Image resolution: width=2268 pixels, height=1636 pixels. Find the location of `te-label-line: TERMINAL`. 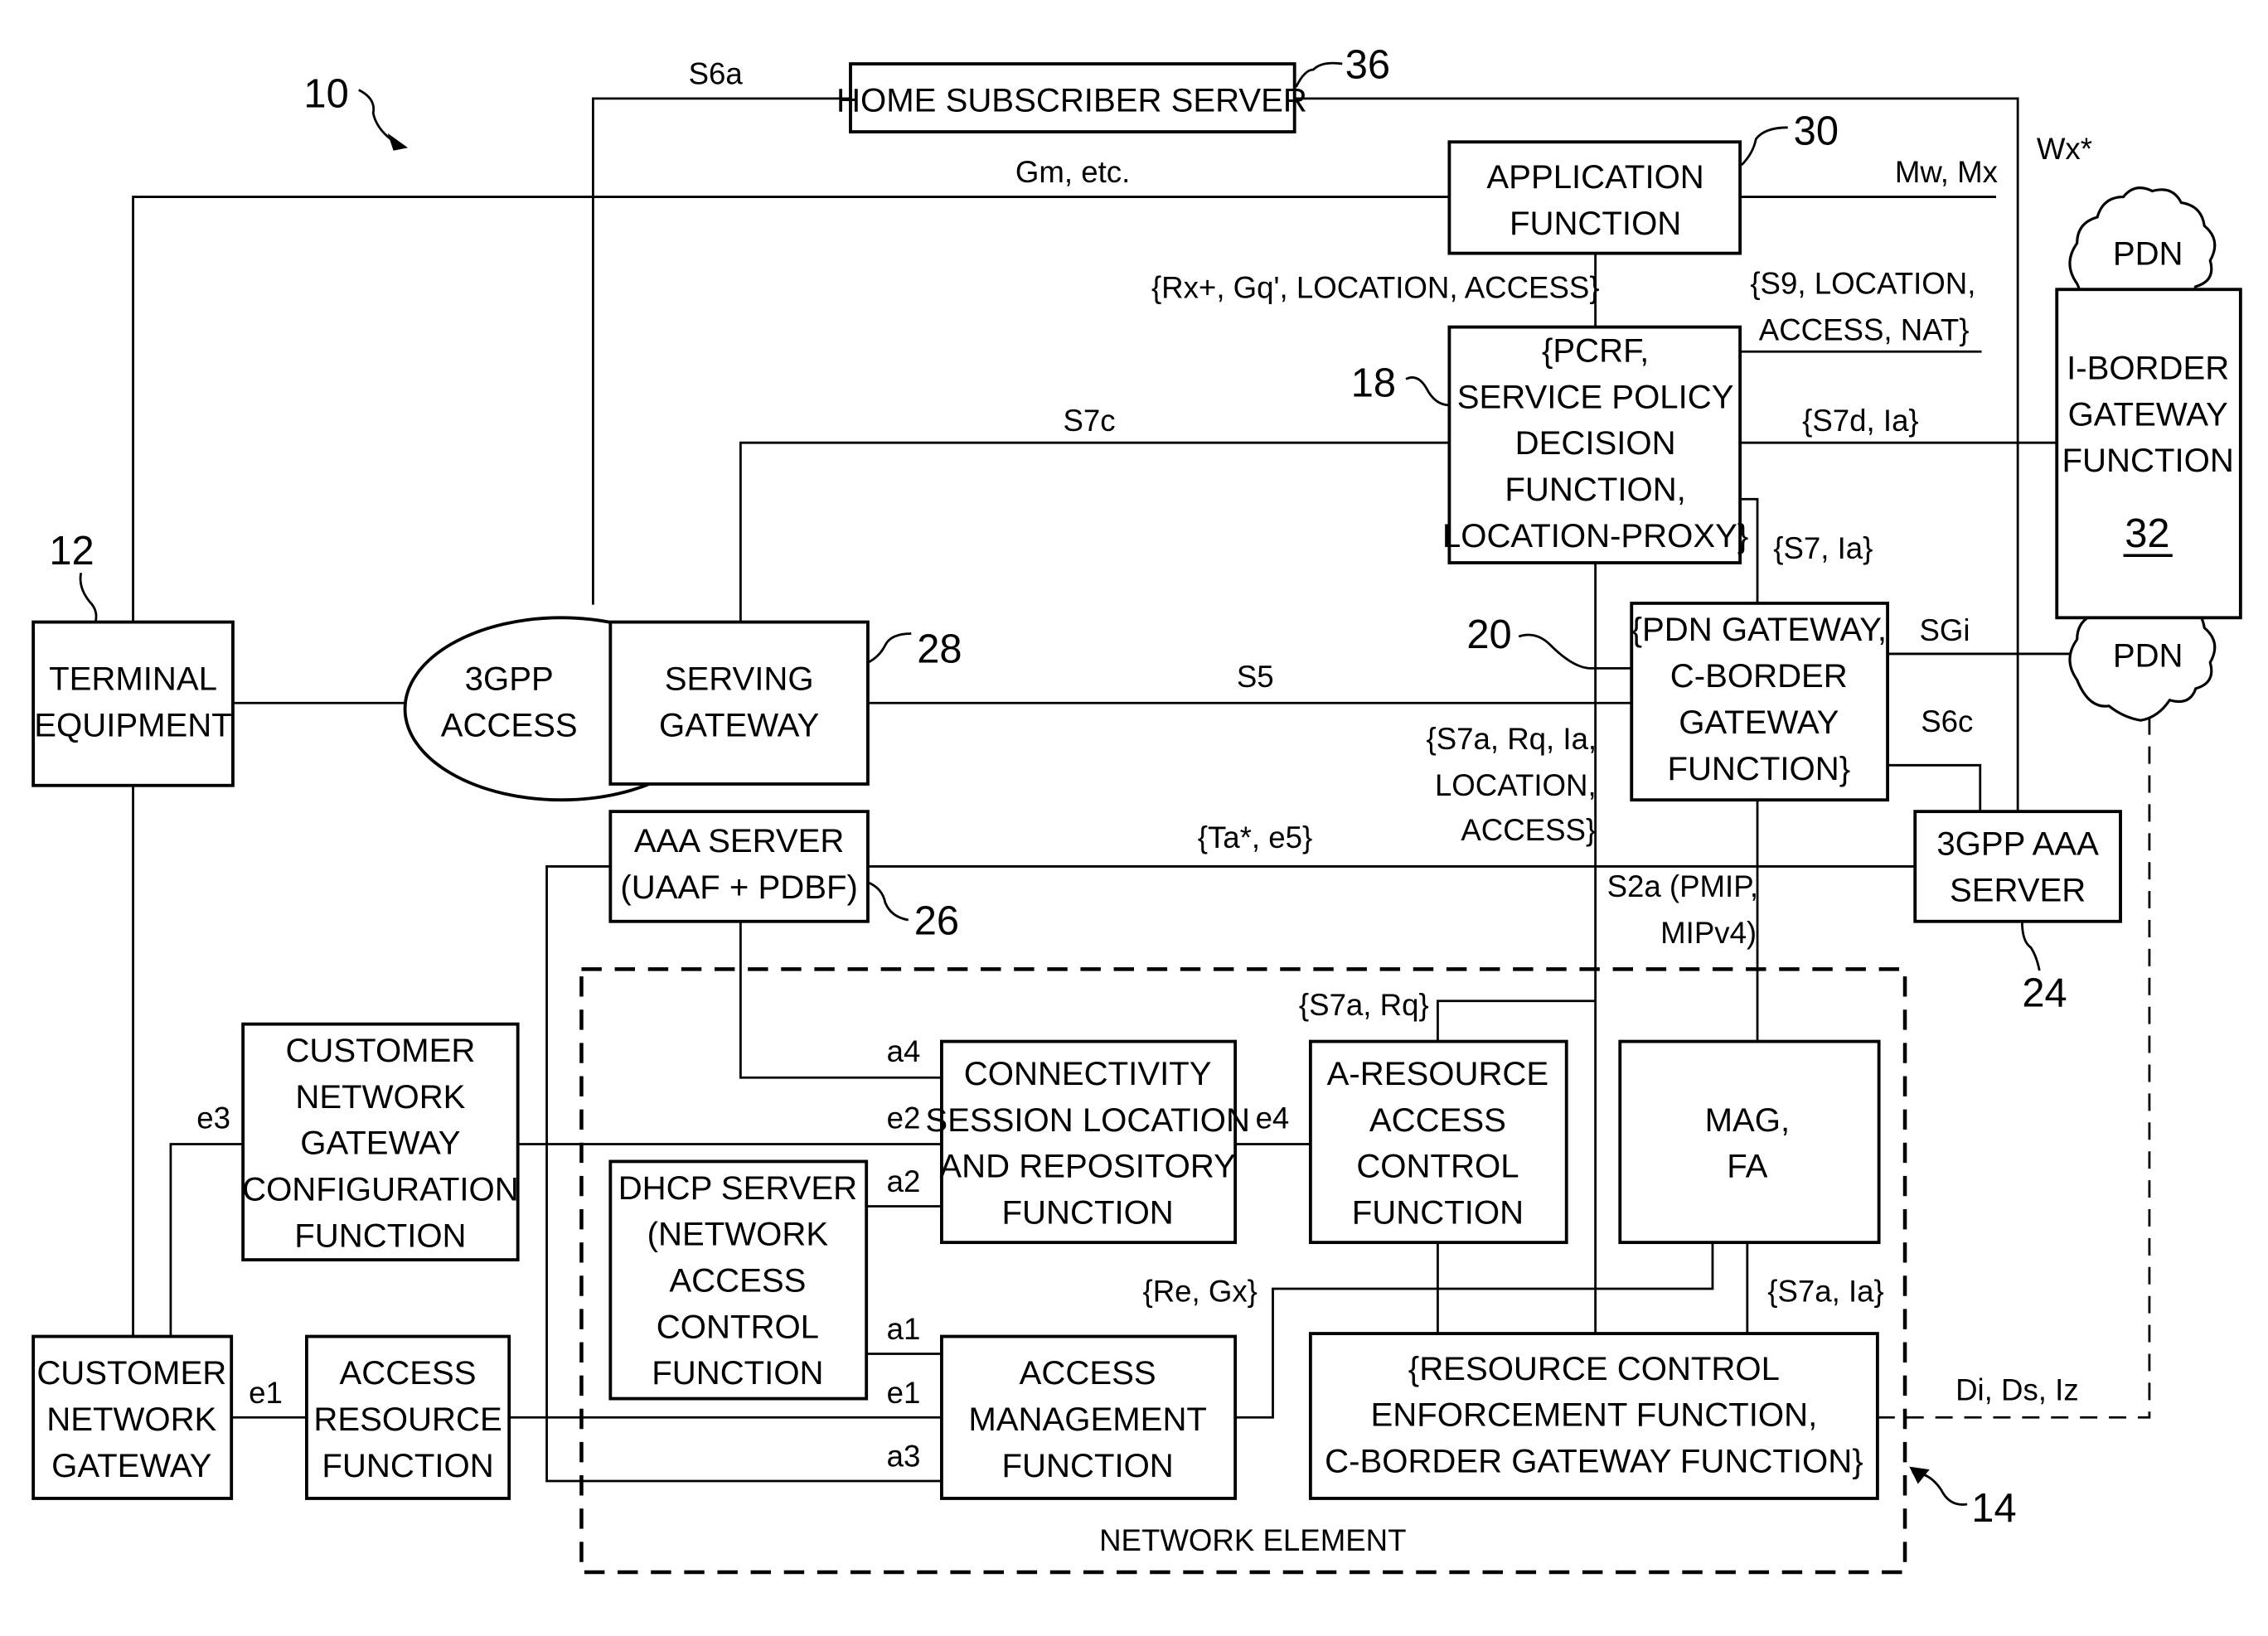

te-label-line: TERMINAL is located at coordinates (133, 679).